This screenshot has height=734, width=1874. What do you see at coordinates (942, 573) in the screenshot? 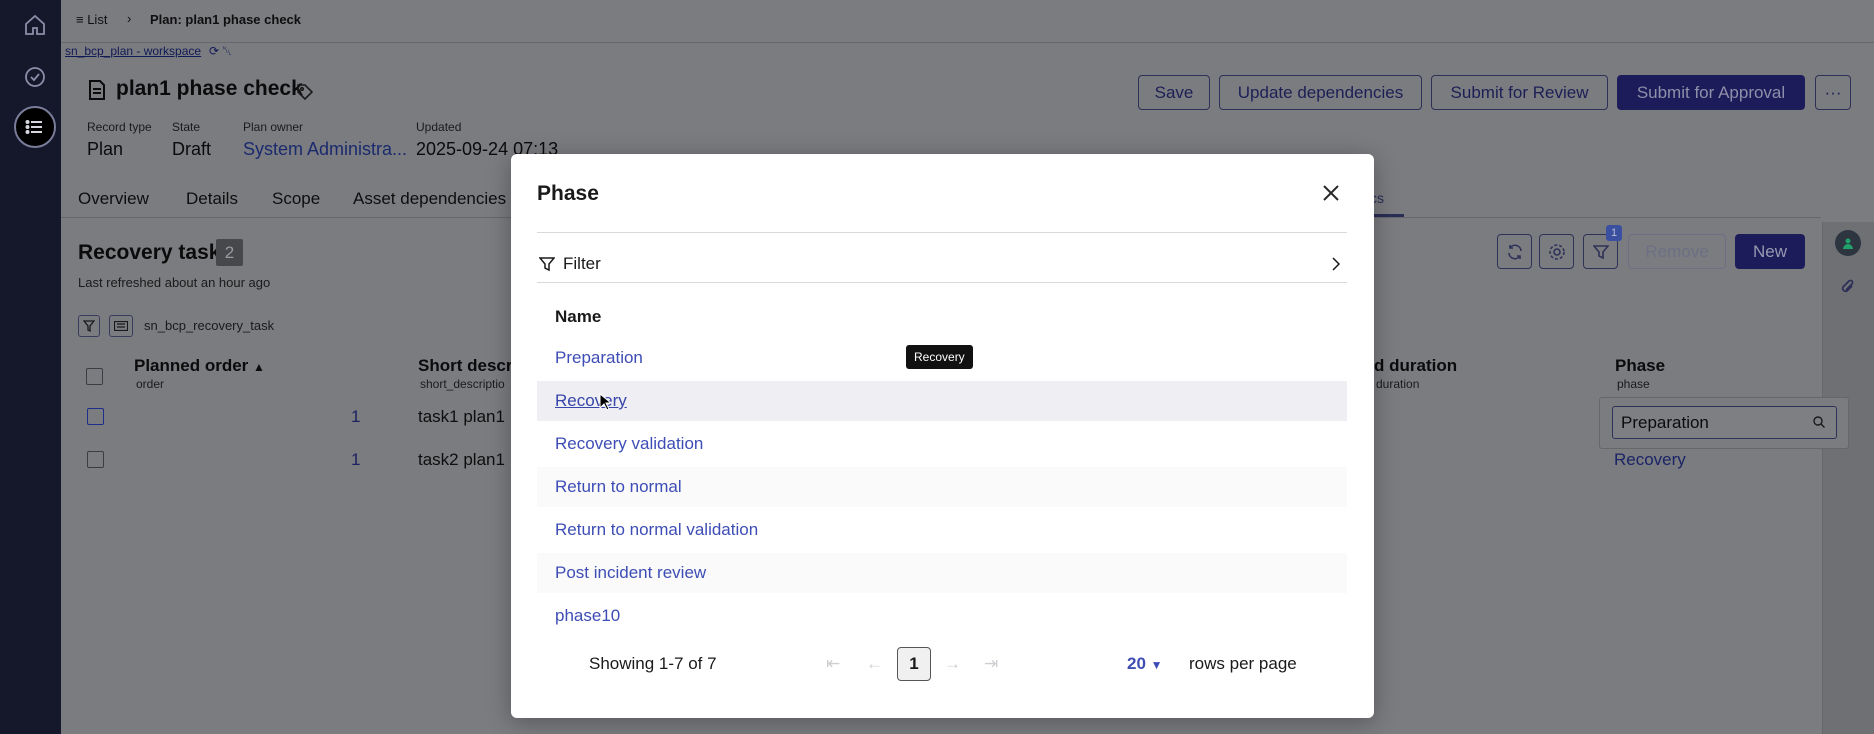
I see `phase-option-row: Post incident review` at bounding box center [942, 573].